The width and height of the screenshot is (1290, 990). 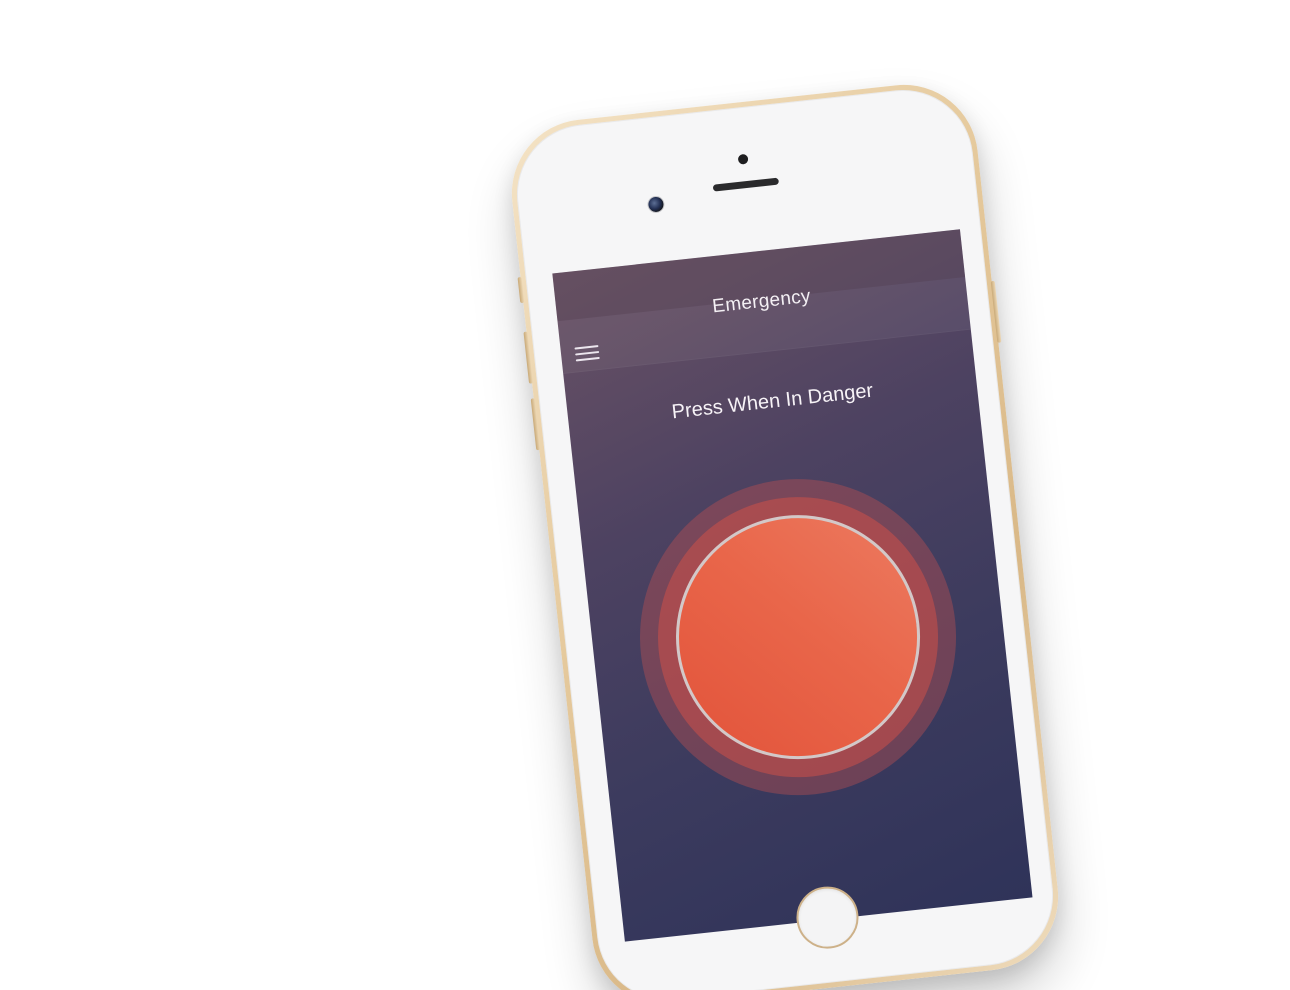 I want to click on alarm-button-group, so click(x=798, y=637).